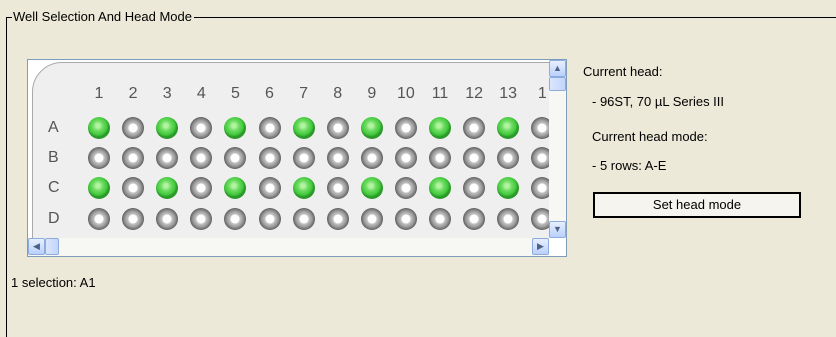 The width and height of the screenshot is (836, 337). Describe the element at coordinates (269, 218) in the screenshot. I see `well-D6` at that location.